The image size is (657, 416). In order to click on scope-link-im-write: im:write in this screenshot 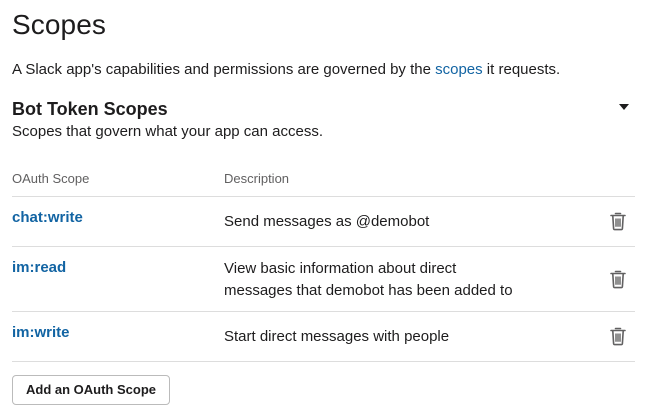, I will do `click(41, 333)`.